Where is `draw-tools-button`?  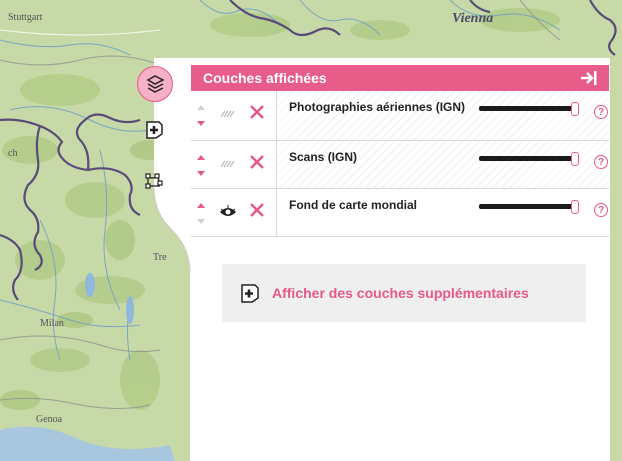
draw-tools-button is located at coordinates (154, 181).